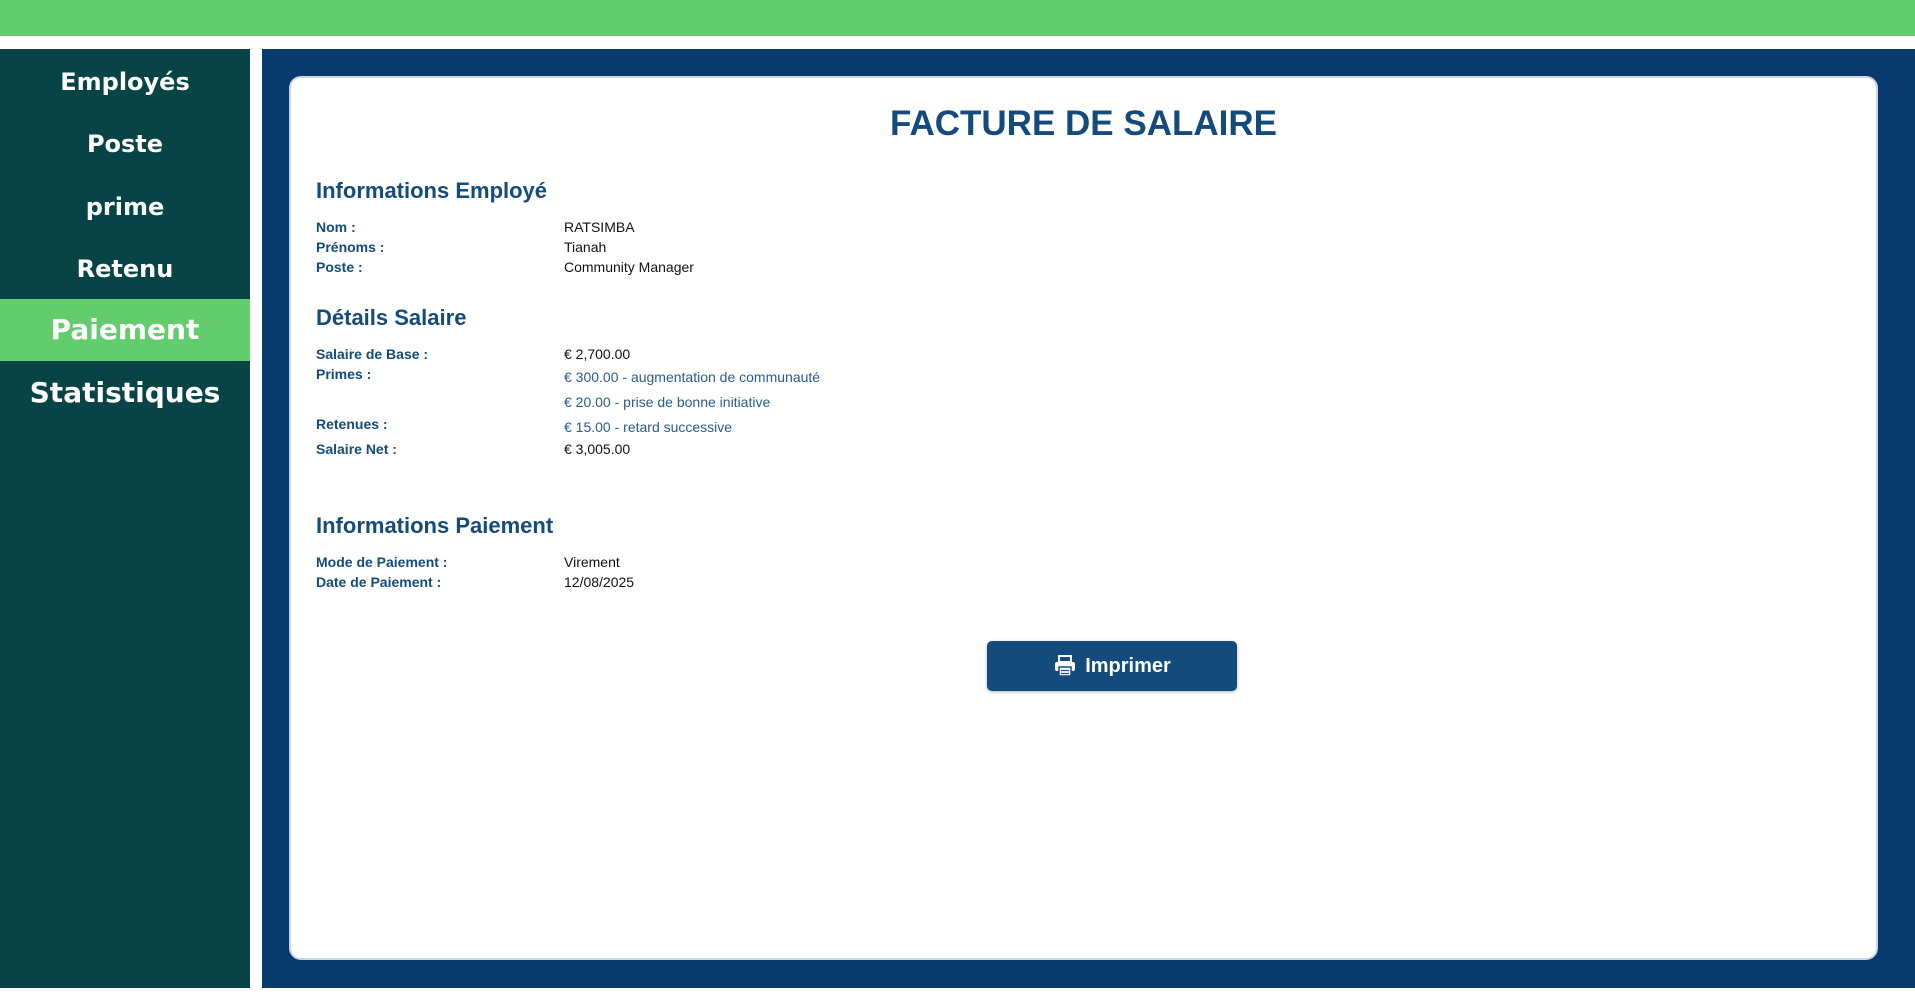  What do you see at coordinates (667, 402) in the screenshot?
I see `prime-item: € 20.00 - prise de bonne initiative` at bounding box center [667, 402].